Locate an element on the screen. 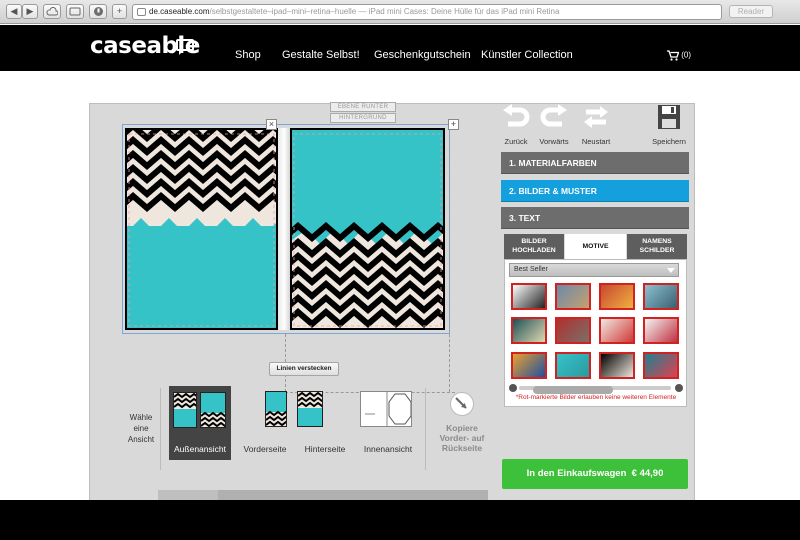 The width and height of the screenshot is (800, 540). add-to-cart-button: In den Einkaufswagen € 44,90 is located at coordinates (595, 474).